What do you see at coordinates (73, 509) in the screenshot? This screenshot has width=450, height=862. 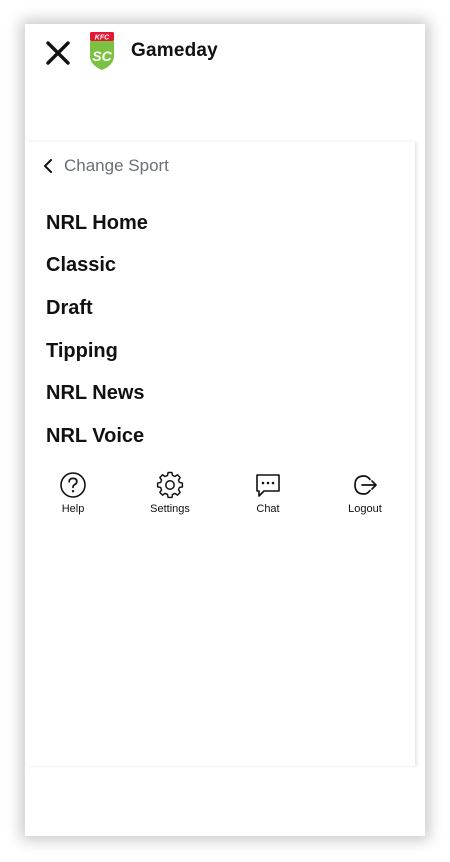 I see `help-label: Help` at bounding box center [73, 509].